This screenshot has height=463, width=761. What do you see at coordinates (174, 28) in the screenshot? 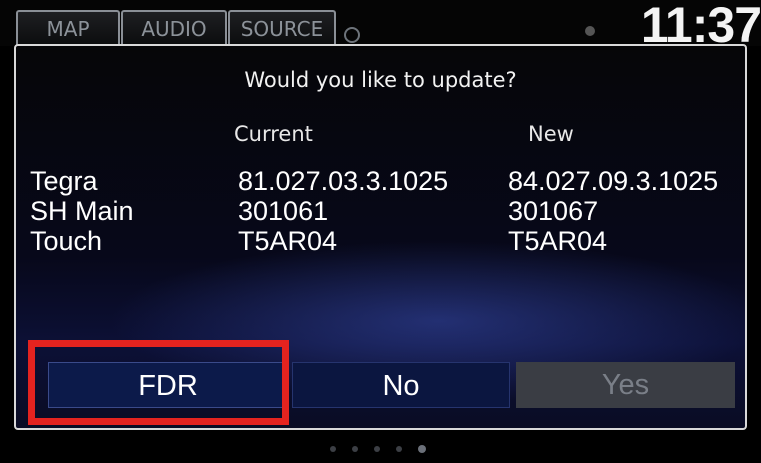
I see `tab-audio: AUDIO` at bounding box center [174, 28].